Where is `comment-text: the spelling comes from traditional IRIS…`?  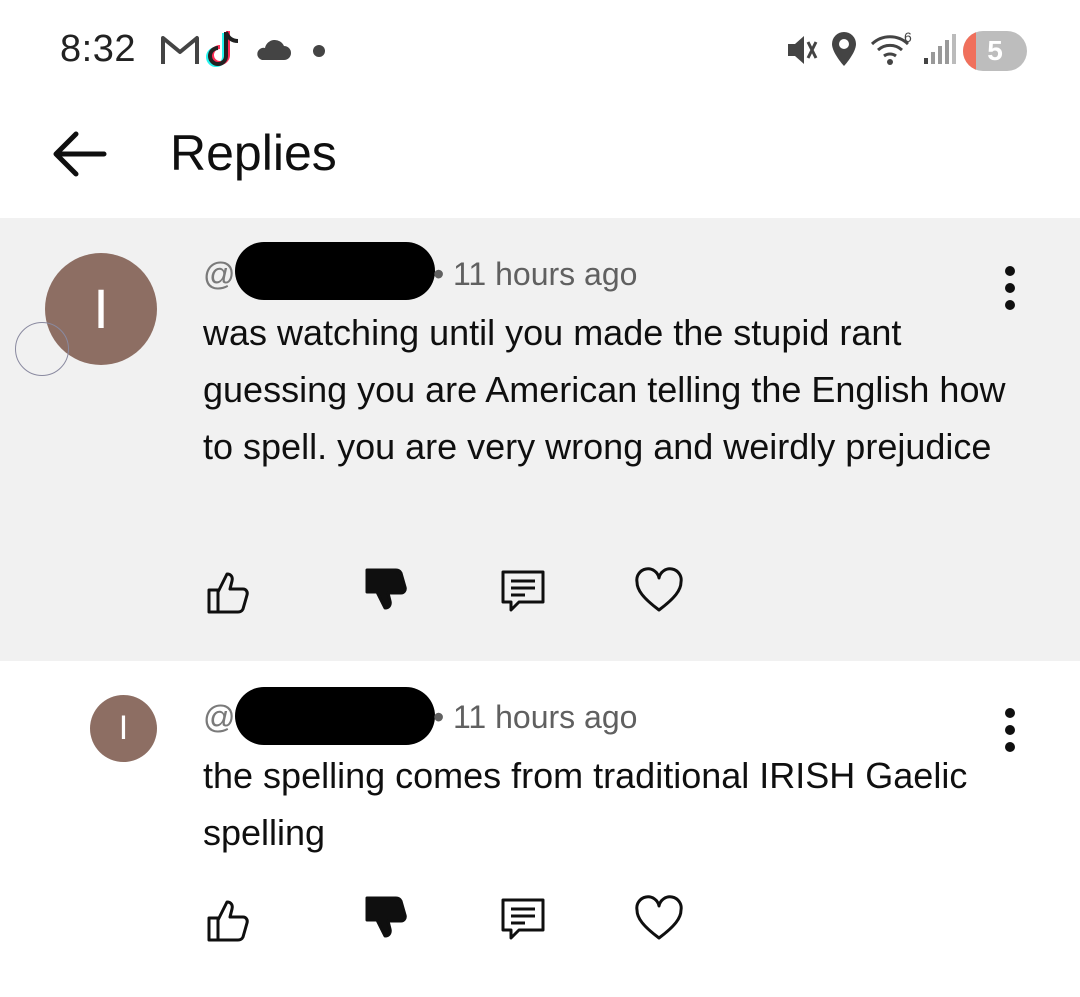
comment-text: the spelling comes from traditional IRIS… is located at coordinates (585, 804).